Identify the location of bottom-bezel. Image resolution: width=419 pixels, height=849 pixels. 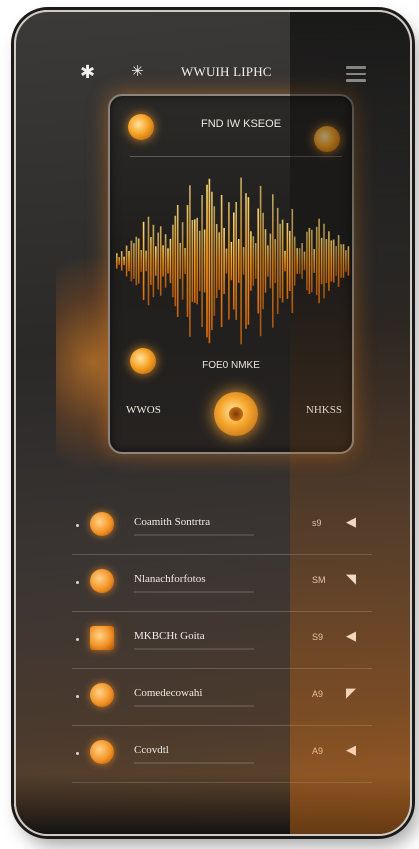
(213, 804).